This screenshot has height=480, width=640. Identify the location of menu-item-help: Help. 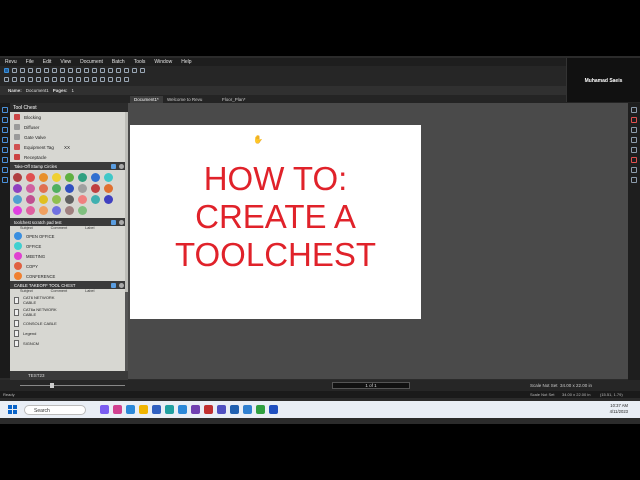
(186, 62).